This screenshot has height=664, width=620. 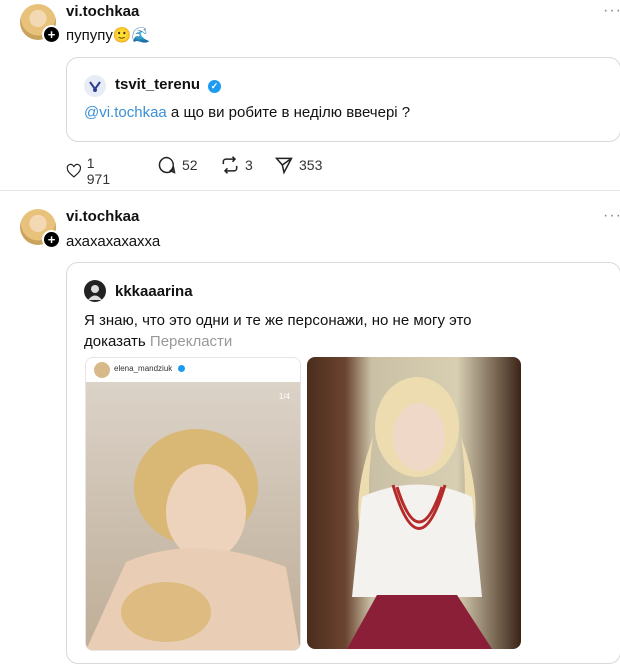 What do you see at coordinates (298, 165) in the screenshot?
I see `share-button: 353` at bounding box center [298, 165].